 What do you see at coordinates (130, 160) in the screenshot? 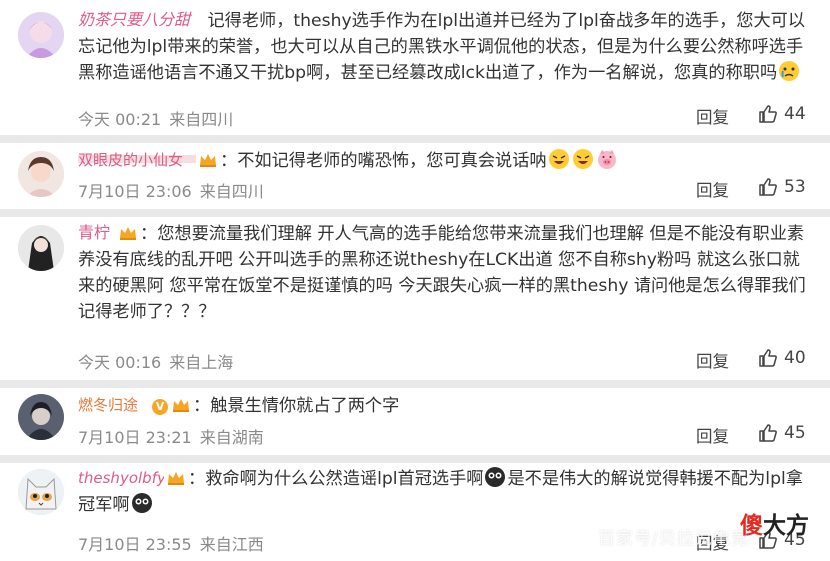
I see `svg-text: 双眼皮的小仙女` at bounding box center [130, 160].